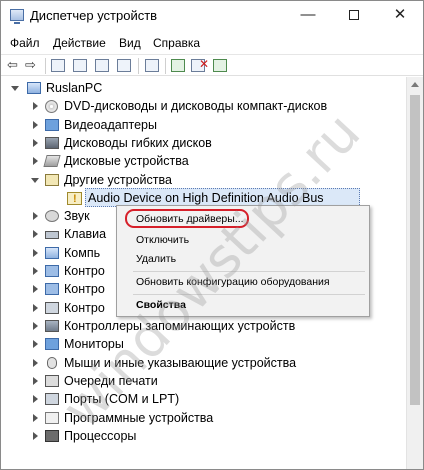 Image resolution: width=424 pixels, height=470 pixels. What do you see at coordinates (52, 216) in the screenshot?
I see `sound-icon` at bounding box center [52, 216].